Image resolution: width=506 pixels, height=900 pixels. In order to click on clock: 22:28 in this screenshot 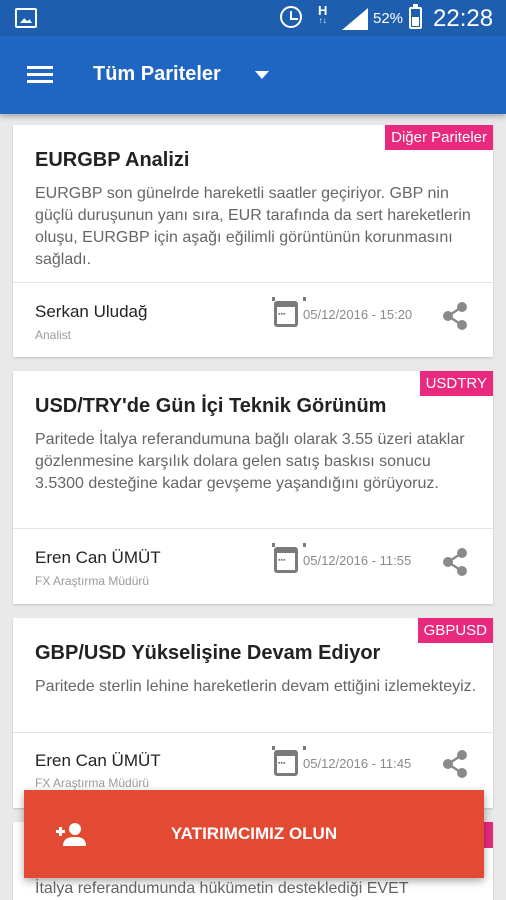, I will do `click(463, 18)`.